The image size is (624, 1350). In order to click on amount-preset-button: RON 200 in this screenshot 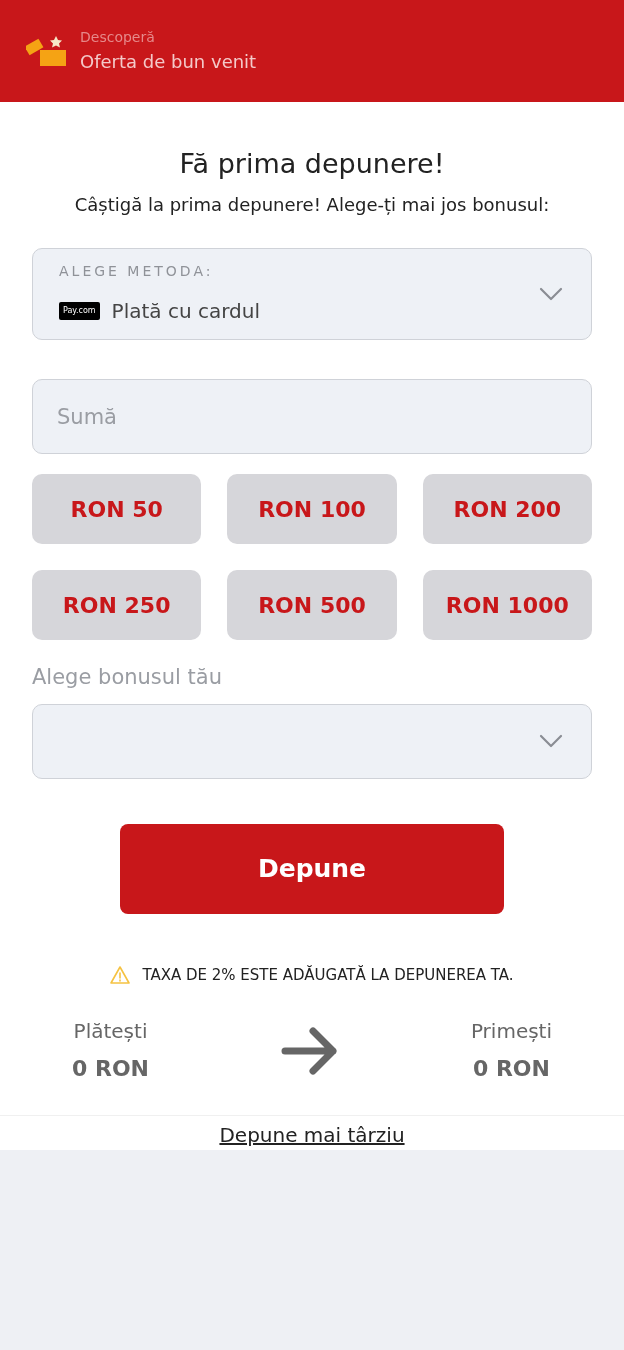, I will do `click(507, 509)`.